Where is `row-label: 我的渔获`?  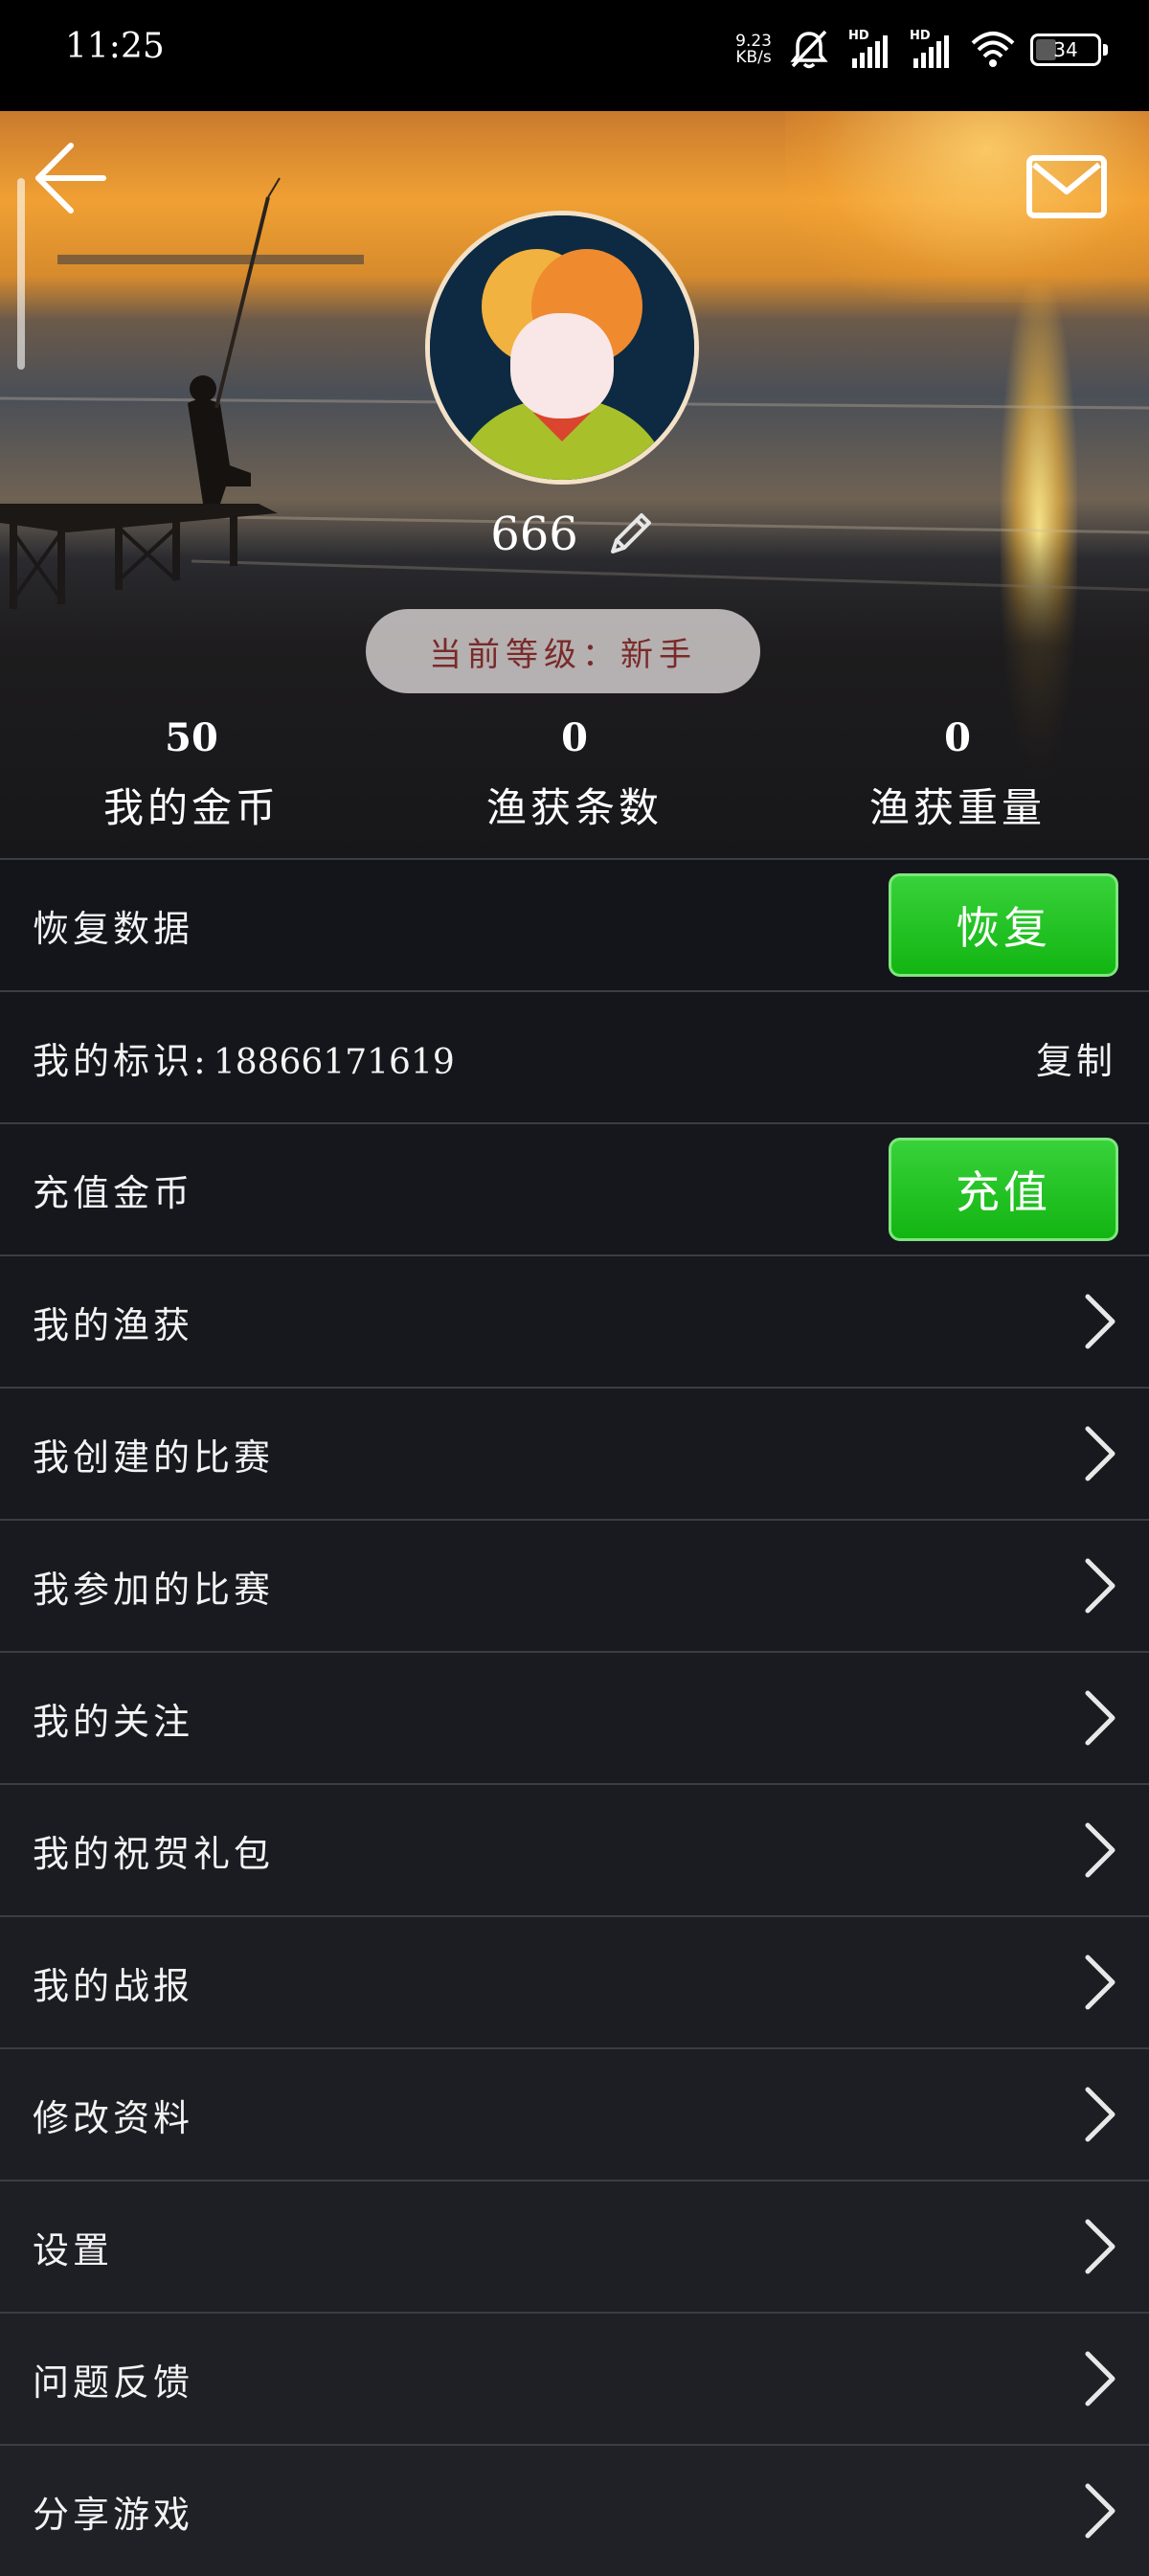 row-label: 我的渔获 is located at coordinates (114, 1324).